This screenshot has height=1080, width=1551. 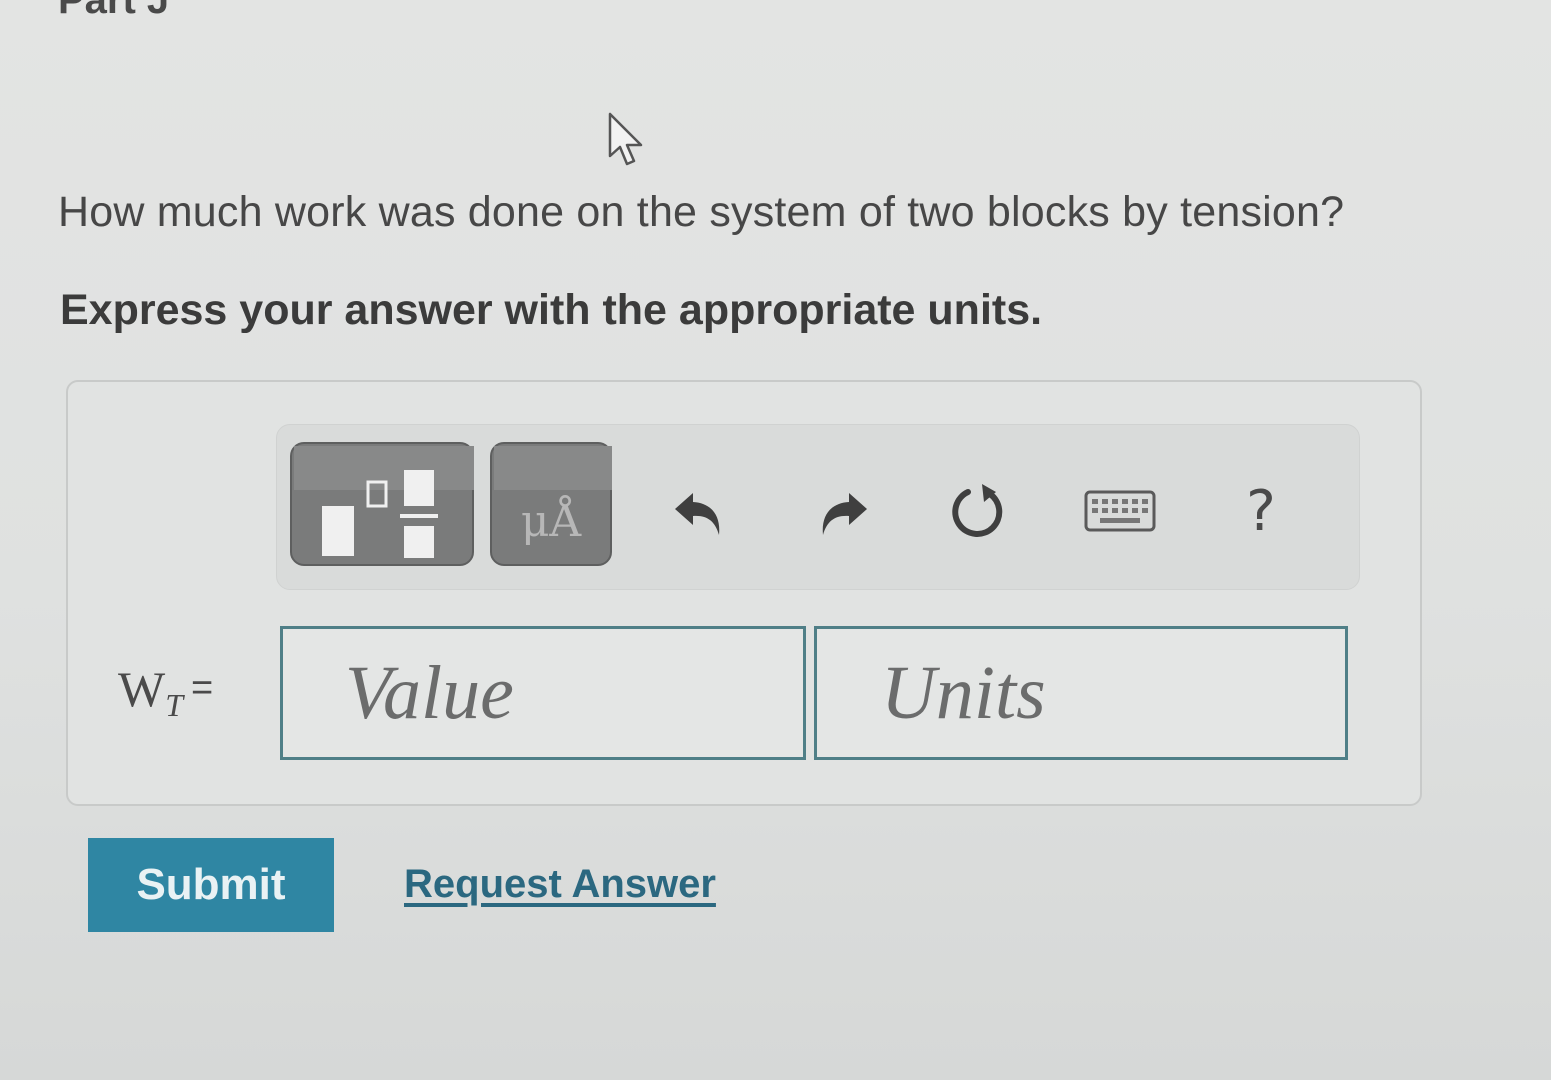 I want to click on keyboard-icon, so click(x=1120, y=511).